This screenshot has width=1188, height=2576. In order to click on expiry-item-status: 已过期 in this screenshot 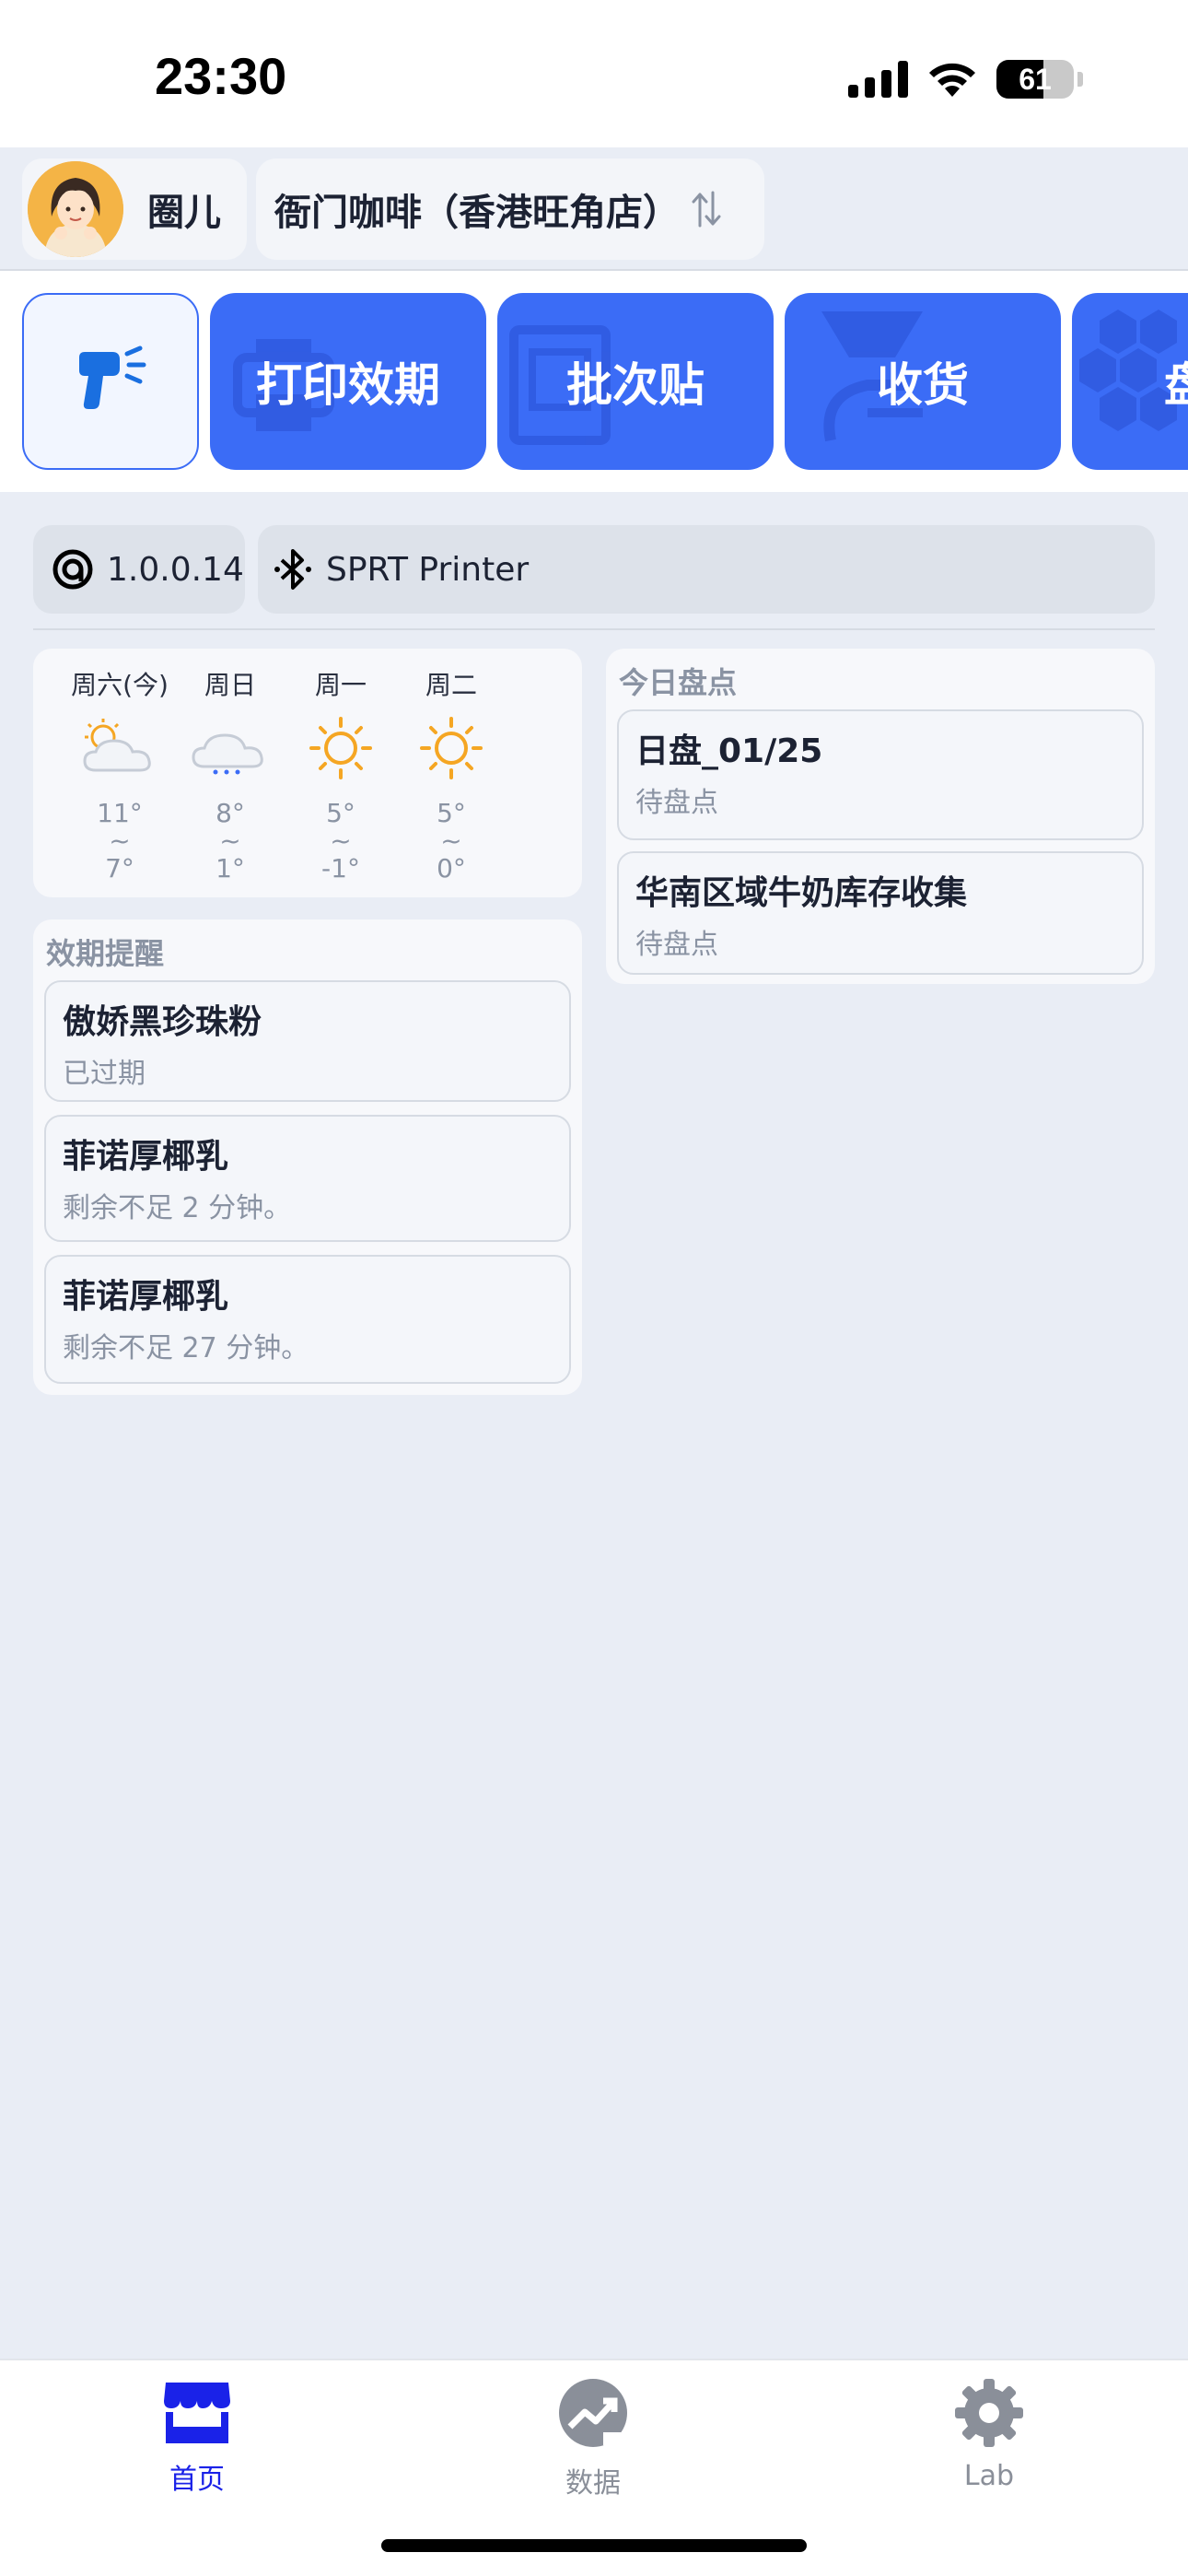, I will do `click(105, 1074)`.